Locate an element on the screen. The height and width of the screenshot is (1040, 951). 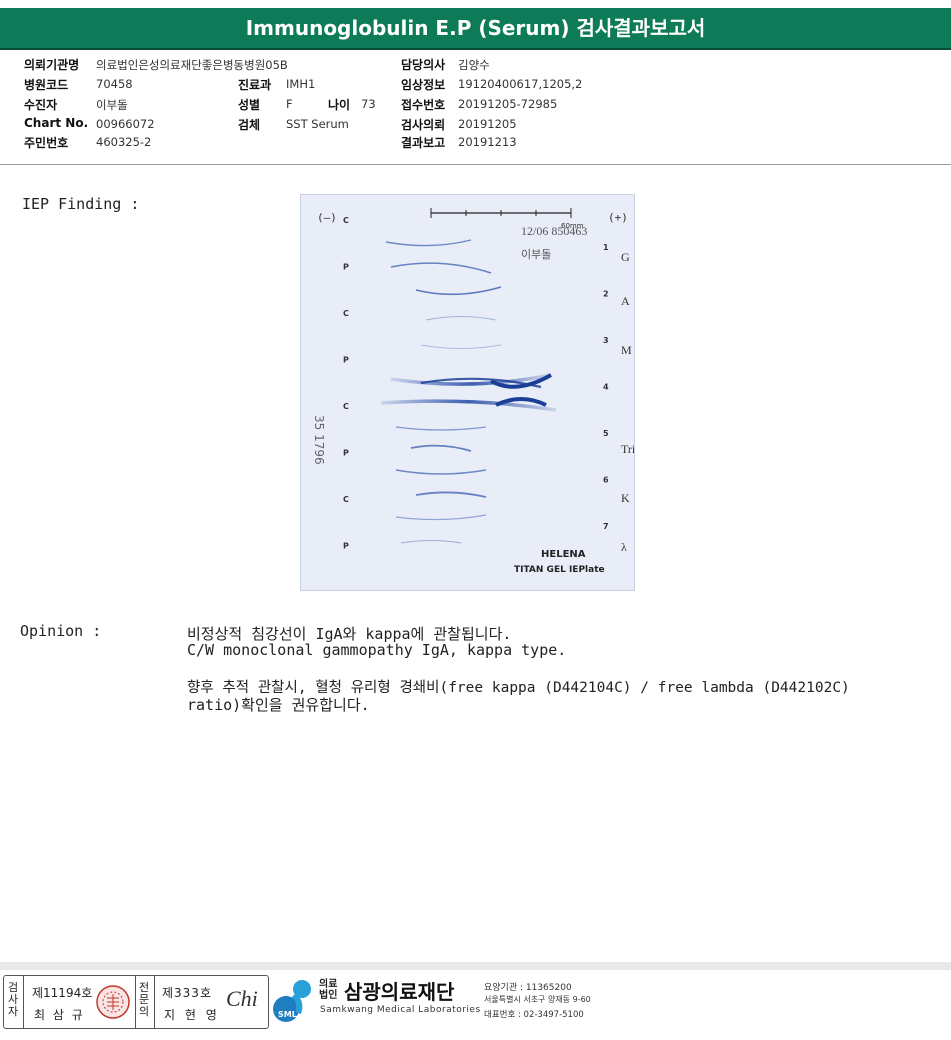
org-address: 서울특별시 서초구 양재동 9-60 is located at coordinates (537, 999).